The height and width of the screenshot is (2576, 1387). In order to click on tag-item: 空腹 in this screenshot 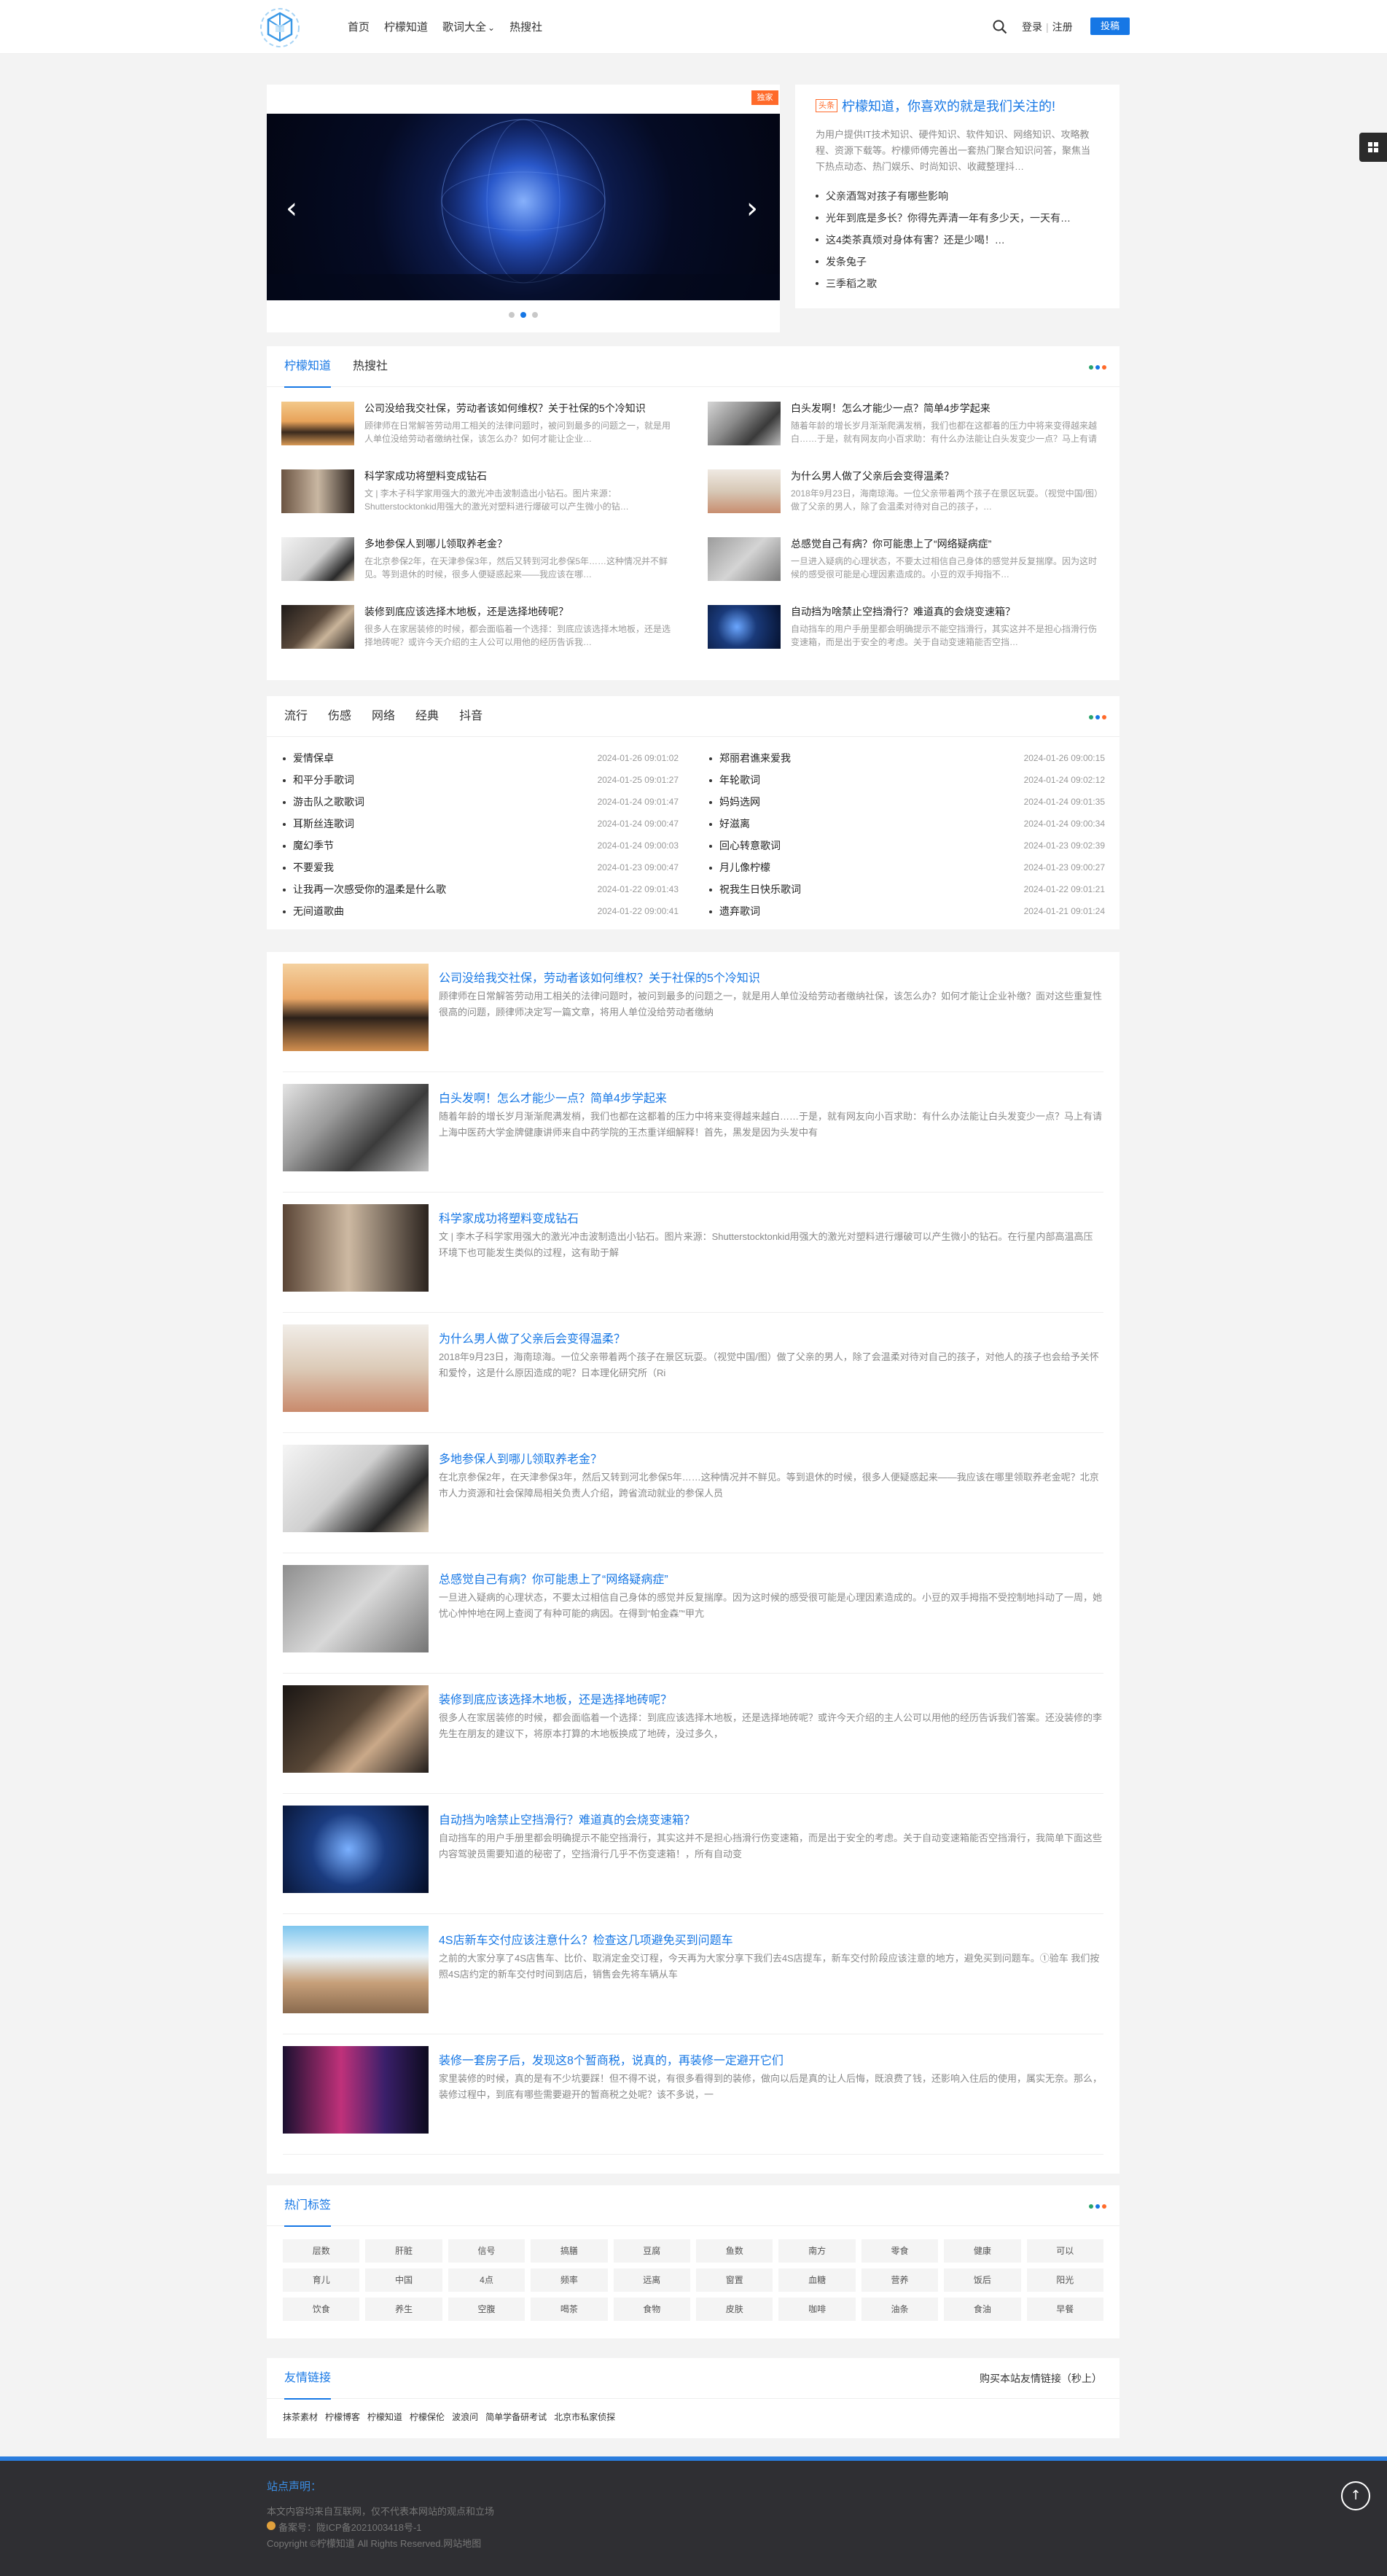, I will do `click(487, 2309)`.